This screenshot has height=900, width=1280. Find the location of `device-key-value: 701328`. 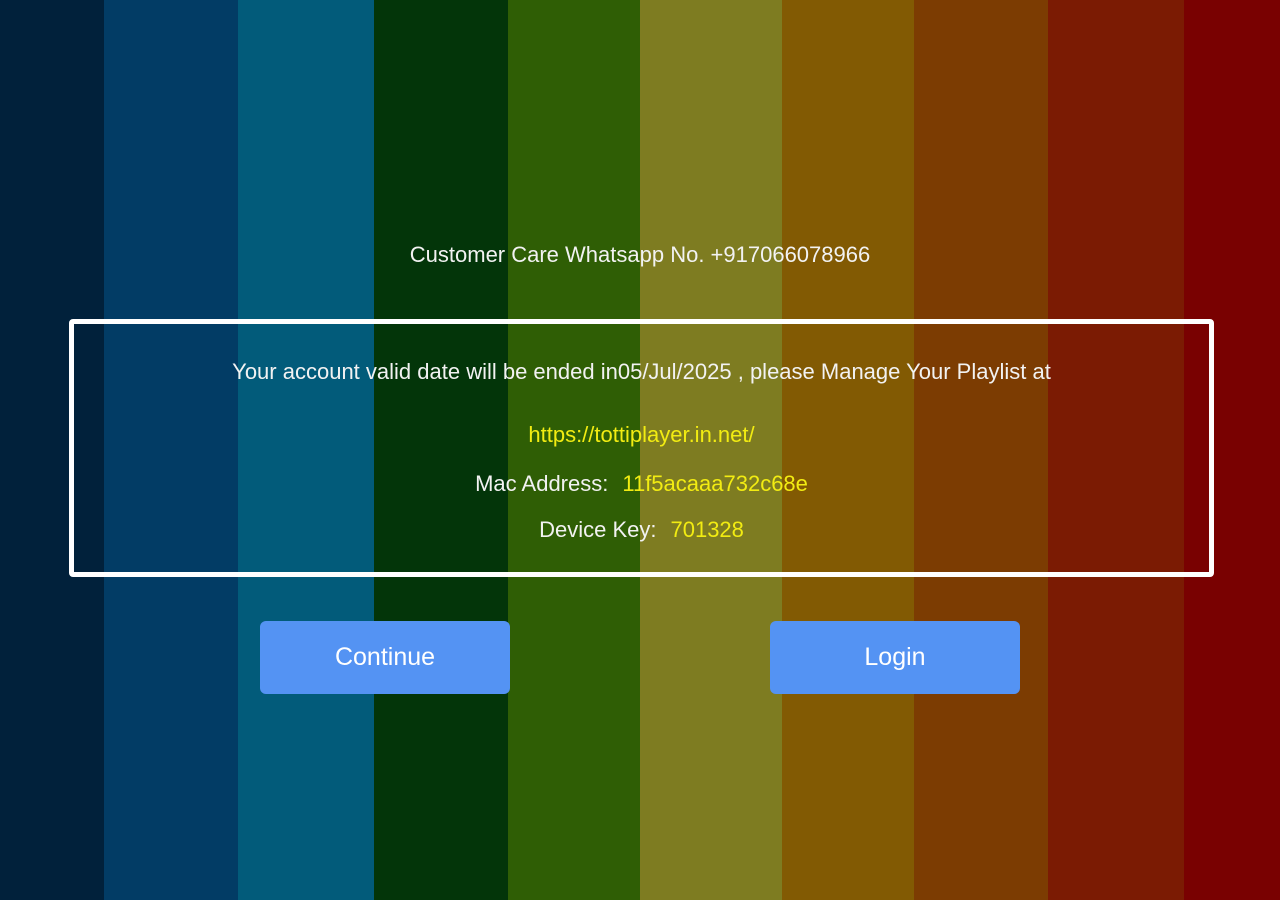

device-key-value: 701328 is located at coordinates (707, 529).